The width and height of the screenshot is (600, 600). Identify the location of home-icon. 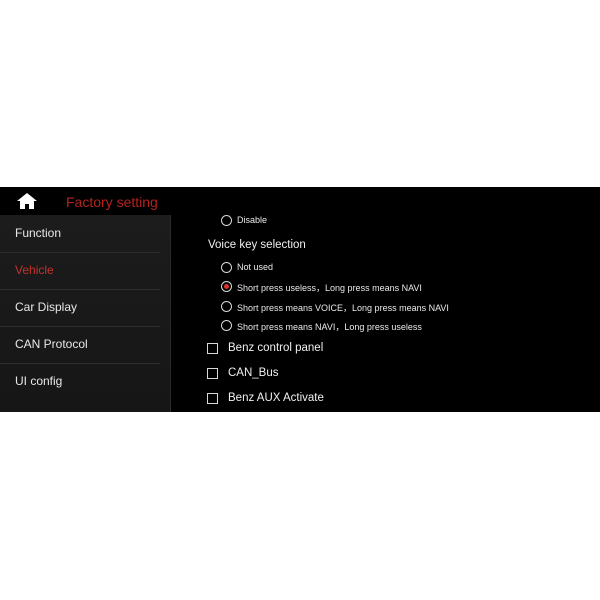
(27, 201).